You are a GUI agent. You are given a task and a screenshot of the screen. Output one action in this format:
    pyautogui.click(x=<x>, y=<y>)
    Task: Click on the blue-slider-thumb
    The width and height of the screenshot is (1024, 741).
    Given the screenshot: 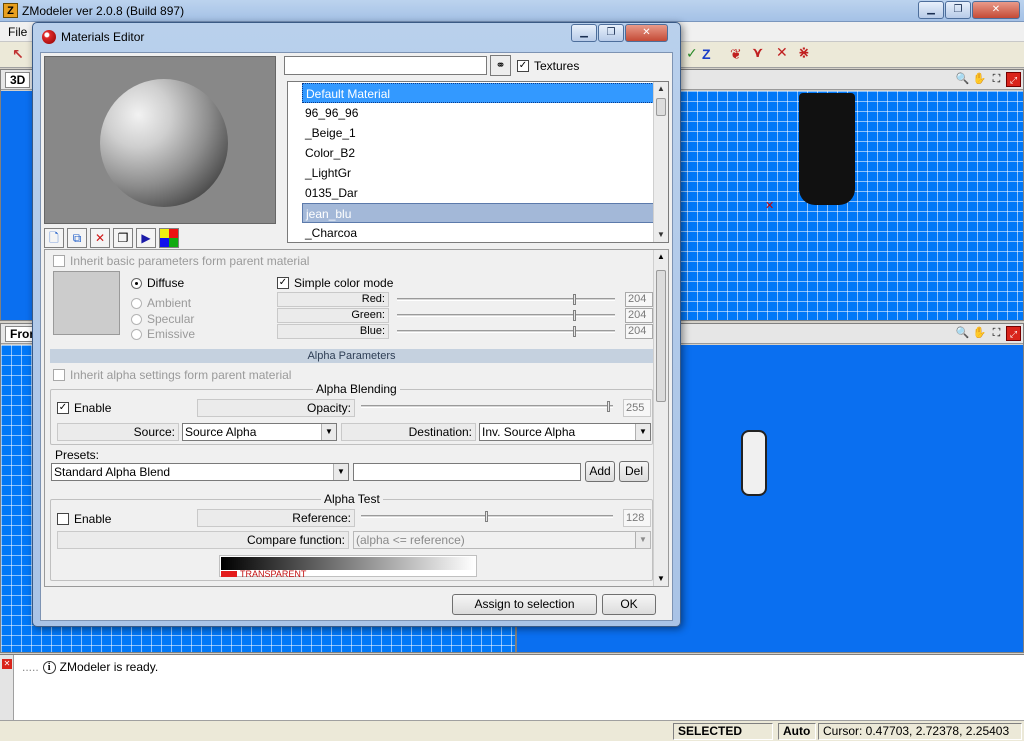 What is the action you would take?
    pyautogui.click(x=574, y=331)
    